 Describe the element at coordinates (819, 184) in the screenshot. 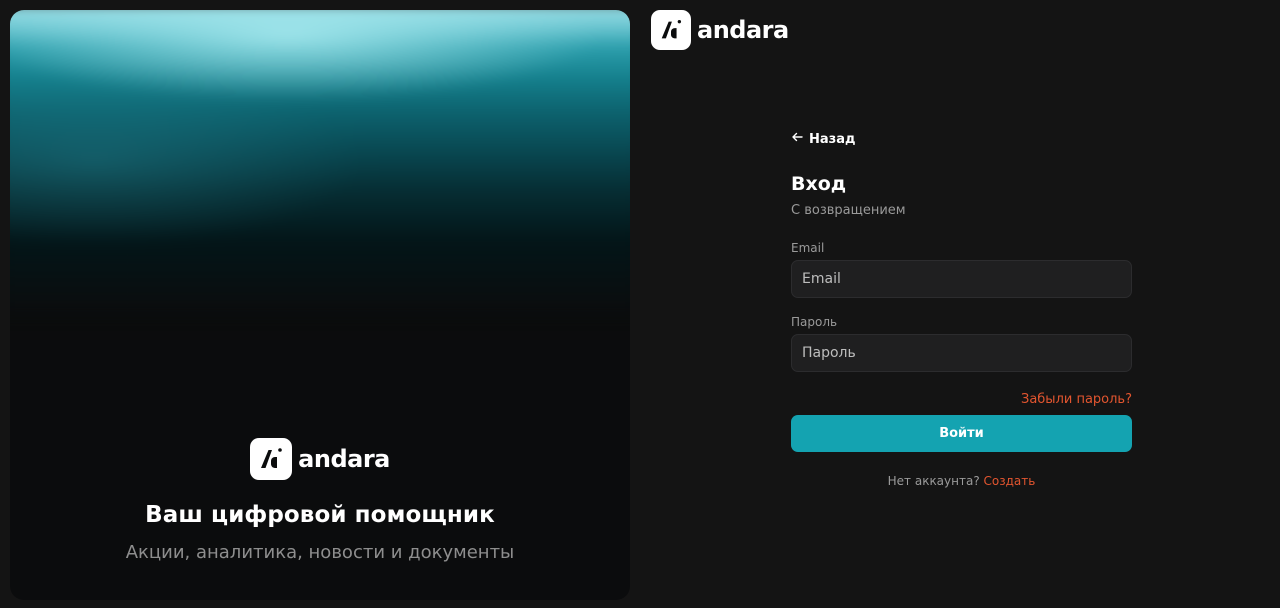

I see `form-title: Вход` at that location.